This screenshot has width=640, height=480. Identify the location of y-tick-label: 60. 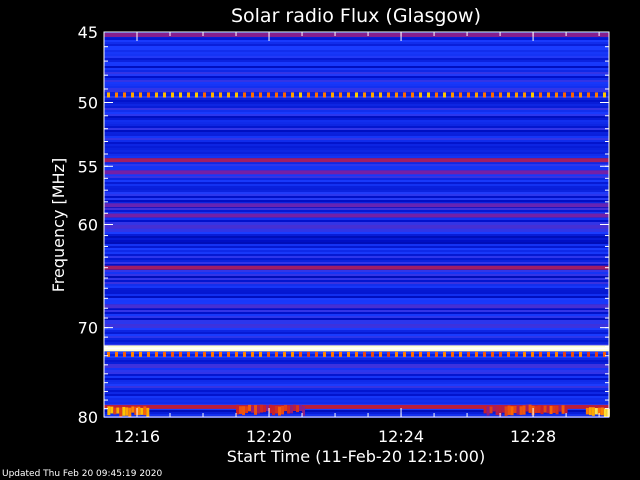
(88, 225).